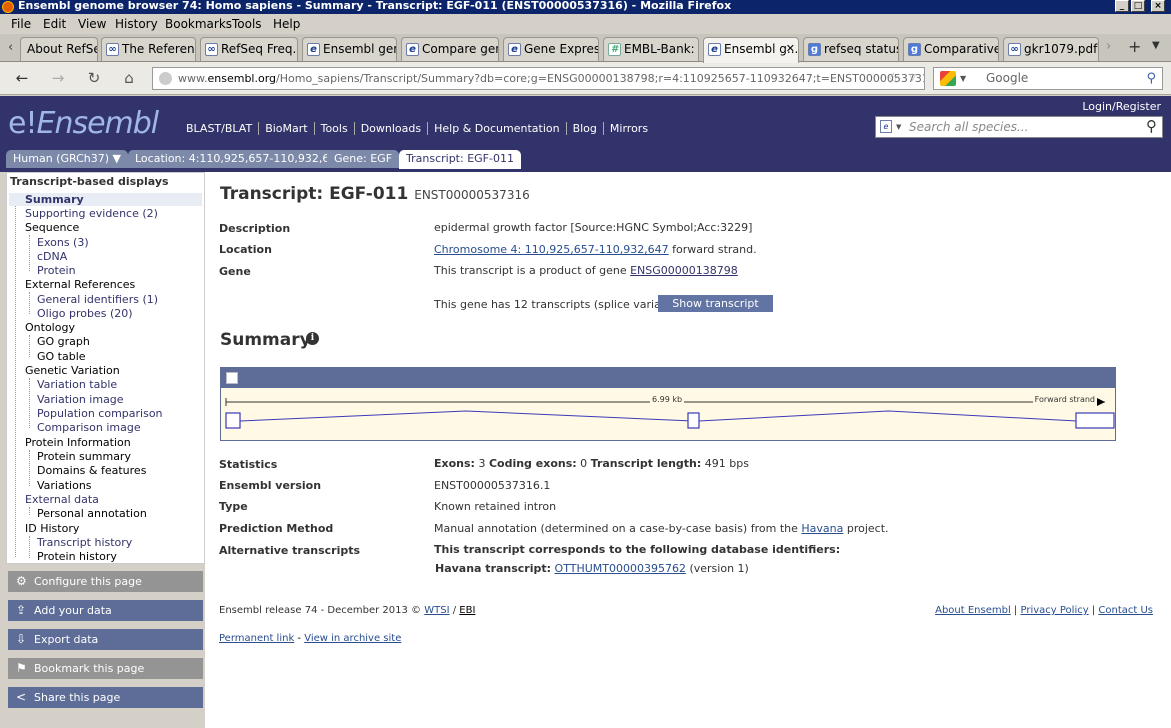  What do you see at coordinates (497, 128) in the screenshot?
I see `nav-link-help: Help & Documentation` at bounding box center [497, 128].